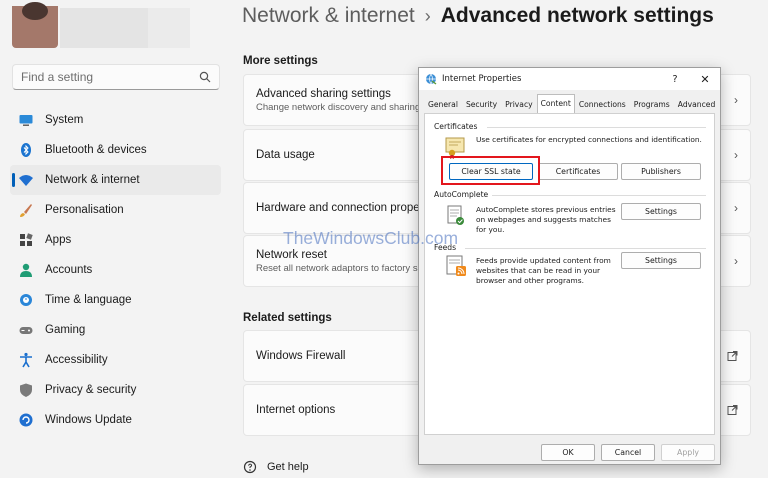 The height and width of the screenshot is (478, 768). Describe the element at coordinates (555, 103) in the screenshot. I see `tab-content: Content` at that location.